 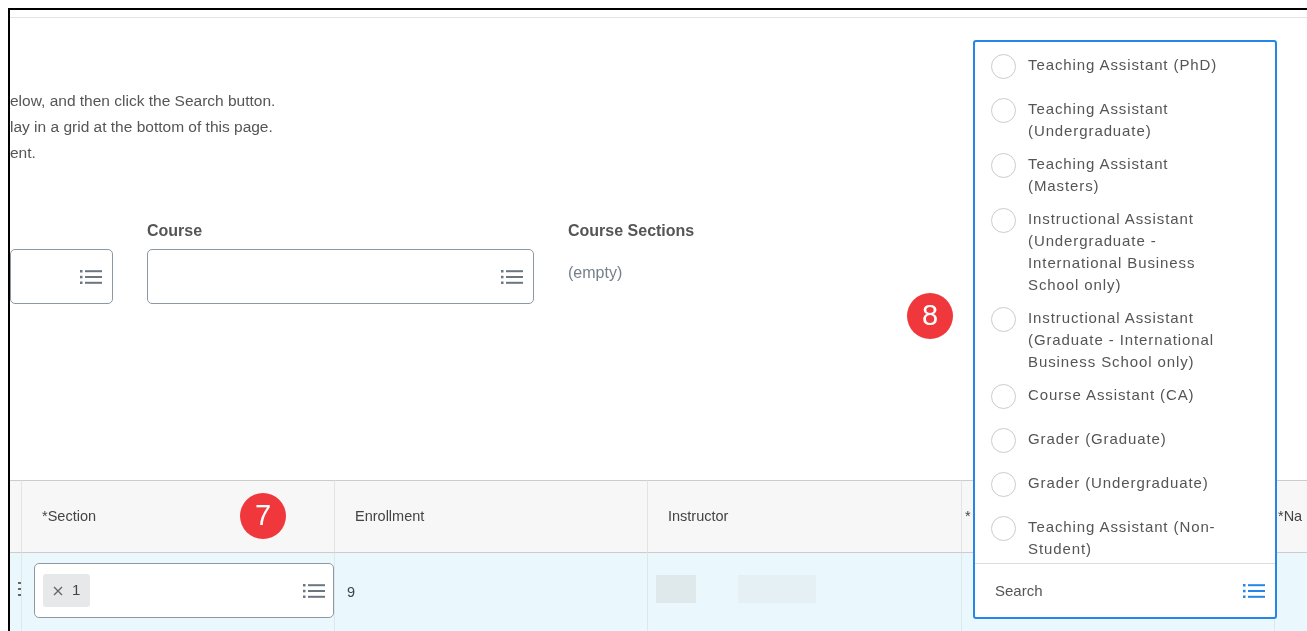 What do you see at coordinates (23, 153) in the screenshot?
I see `instruction-text: ent.` at bounding box center [23, 153].